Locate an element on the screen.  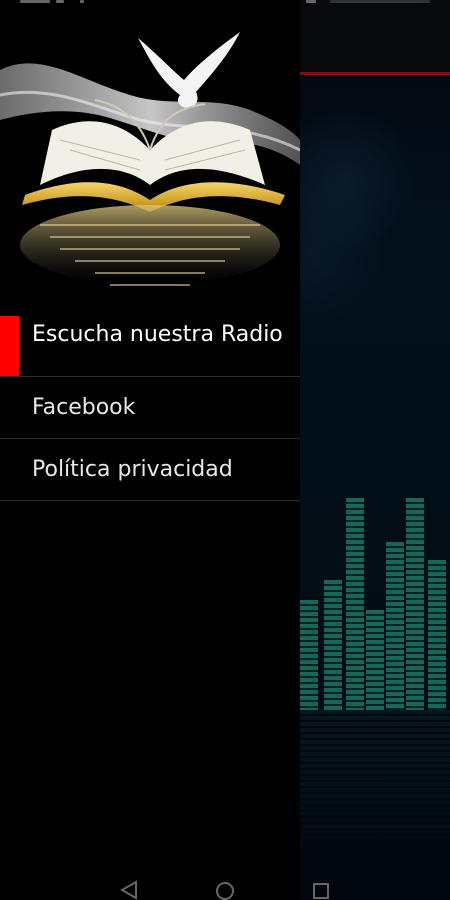
menu-item-label: Política privacidad is located at coordinates (132, 469).